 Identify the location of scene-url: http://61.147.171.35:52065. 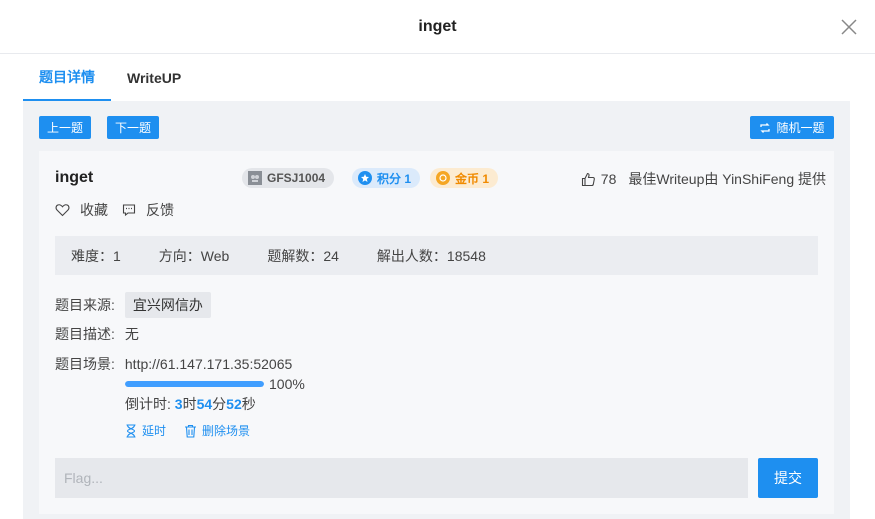
(208, 364).